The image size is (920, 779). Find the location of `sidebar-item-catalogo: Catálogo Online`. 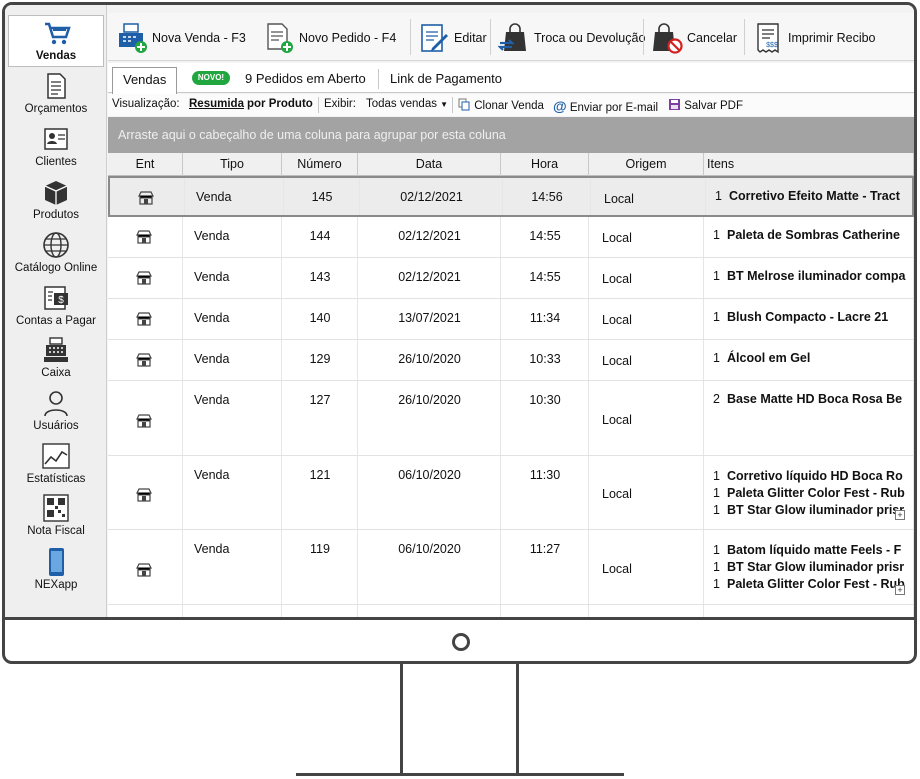

sidebar-item-catalogo: Catálogo Online is located at coordinates (56, 254).